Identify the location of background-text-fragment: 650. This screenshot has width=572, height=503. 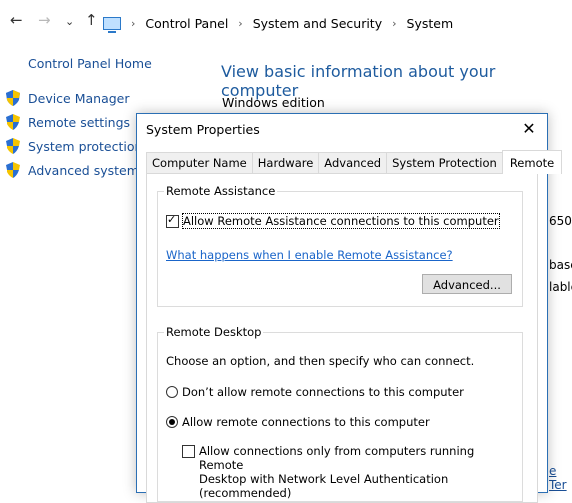
(560, 221).